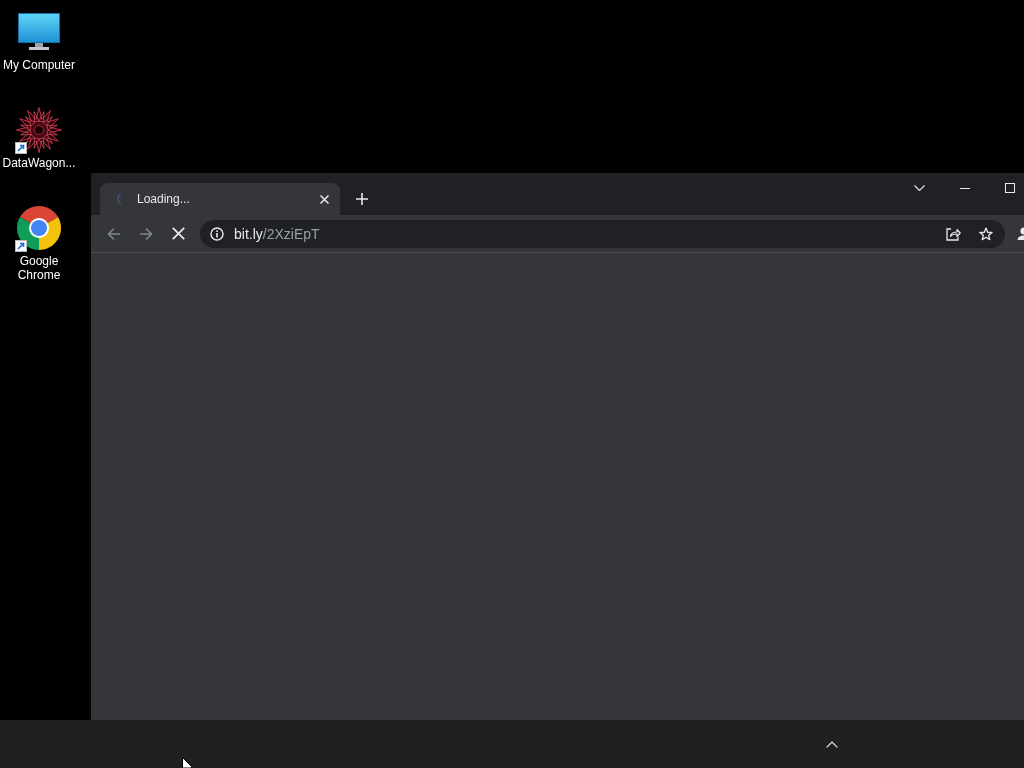  Describe the element at coordinates (832, 744) in the screenshot. I see `chevron-up-icon` at that location.